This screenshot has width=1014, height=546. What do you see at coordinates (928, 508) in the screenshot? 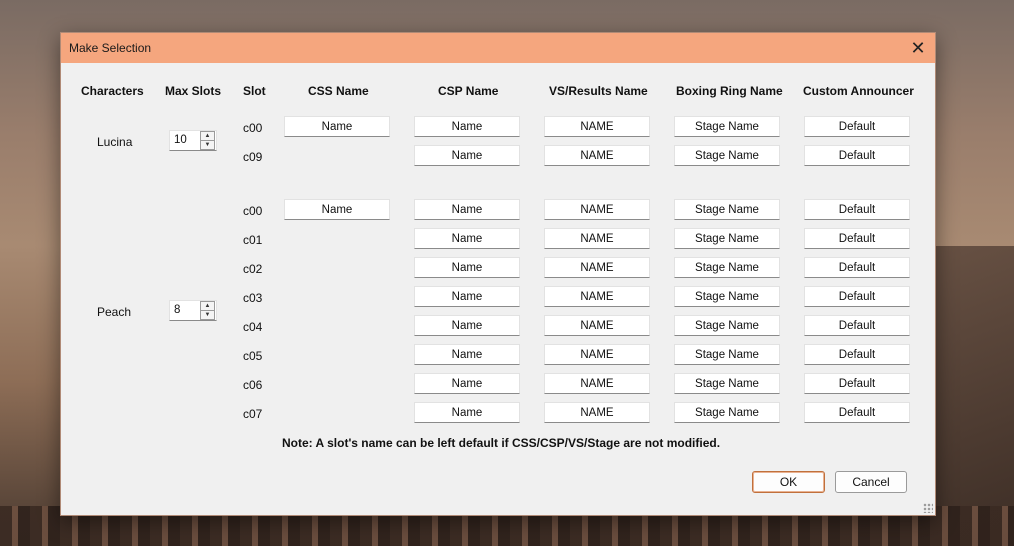
I see `resize-grip` at bounding box center [928, 508].